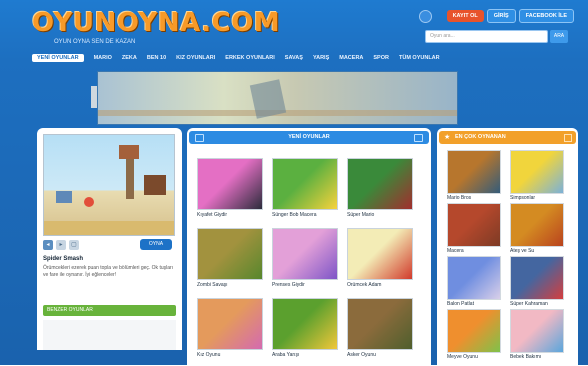  I want to click on game-caption: Balon Patlat, so click(474, 304).